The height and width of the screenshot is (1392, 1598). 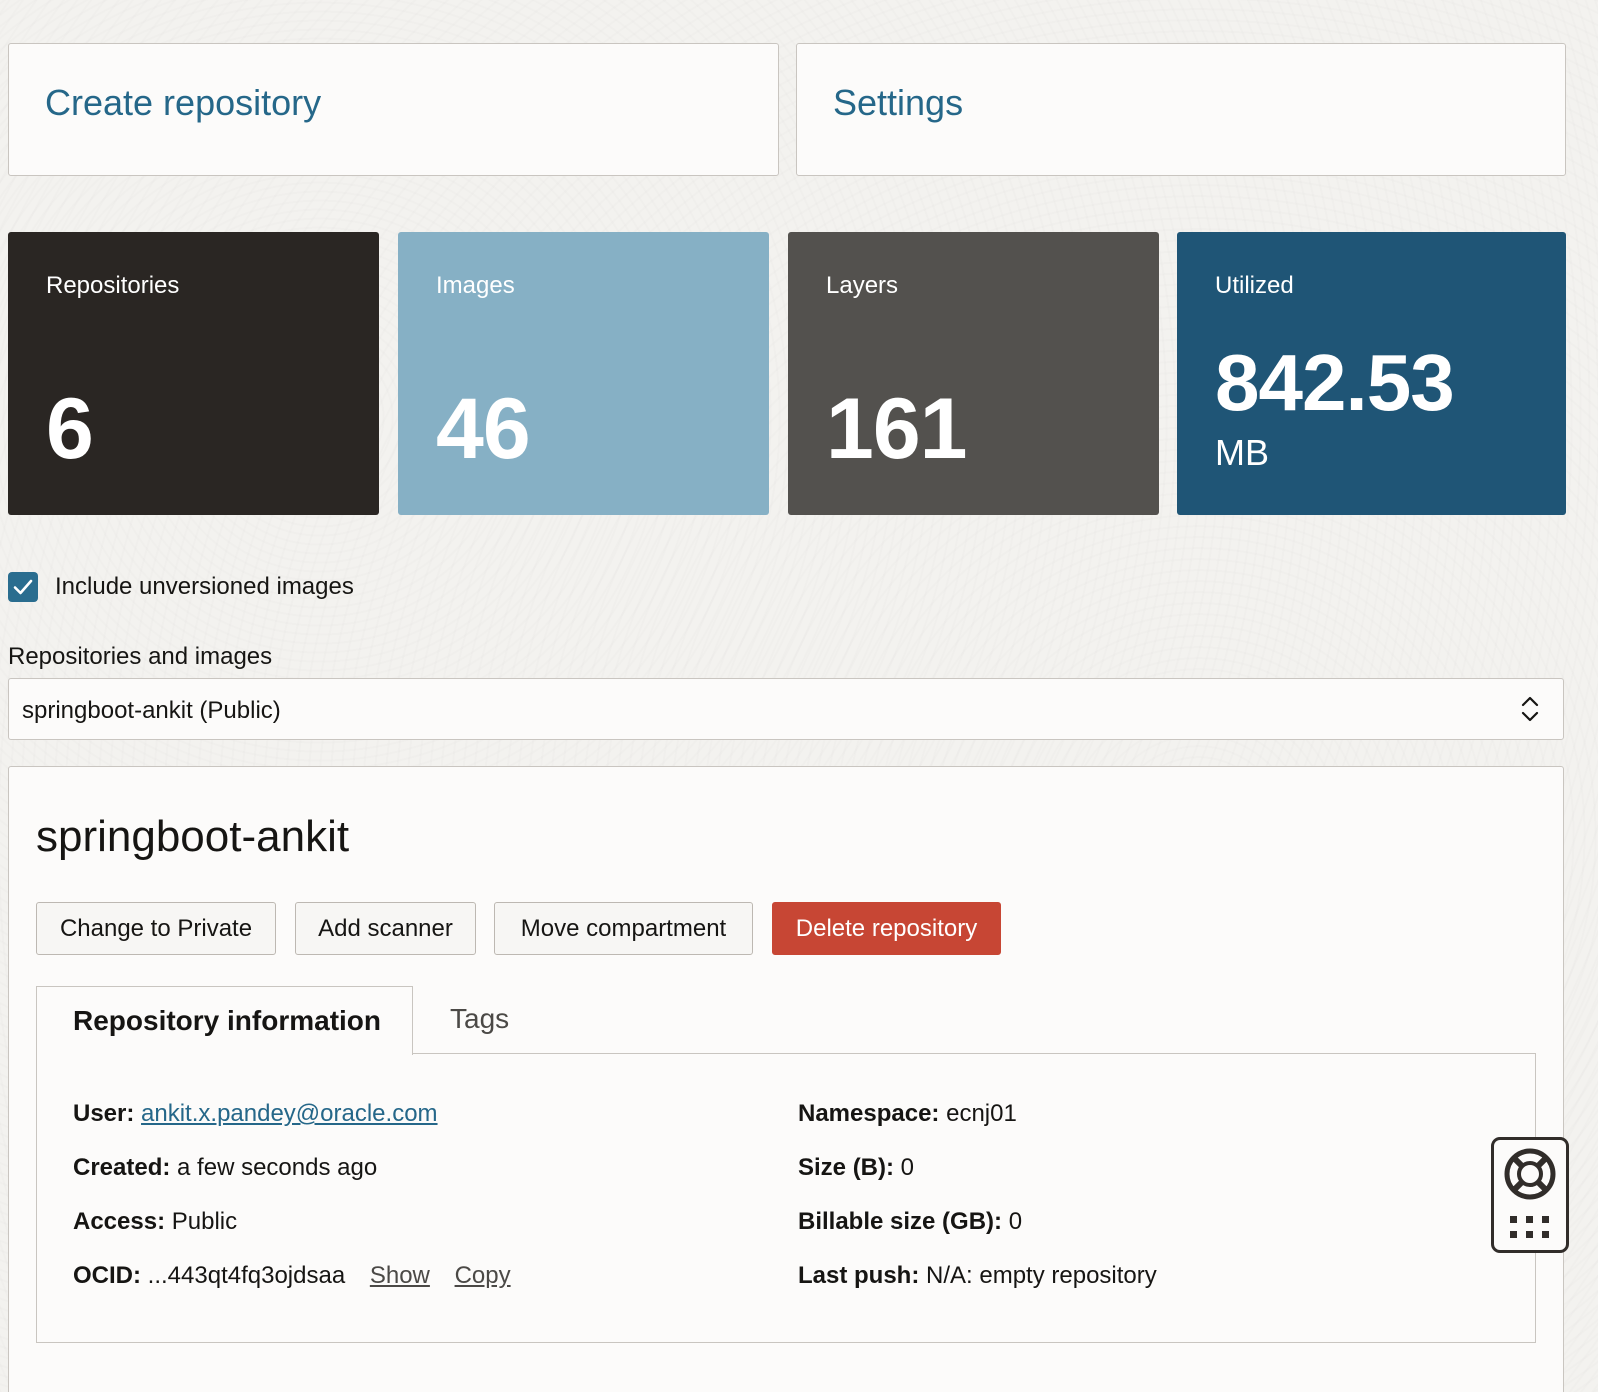 What do you see at coordinates (393, 109) in the screenshot?
I see `create-repository-card: Create repository` at bounding box center [393, 109].